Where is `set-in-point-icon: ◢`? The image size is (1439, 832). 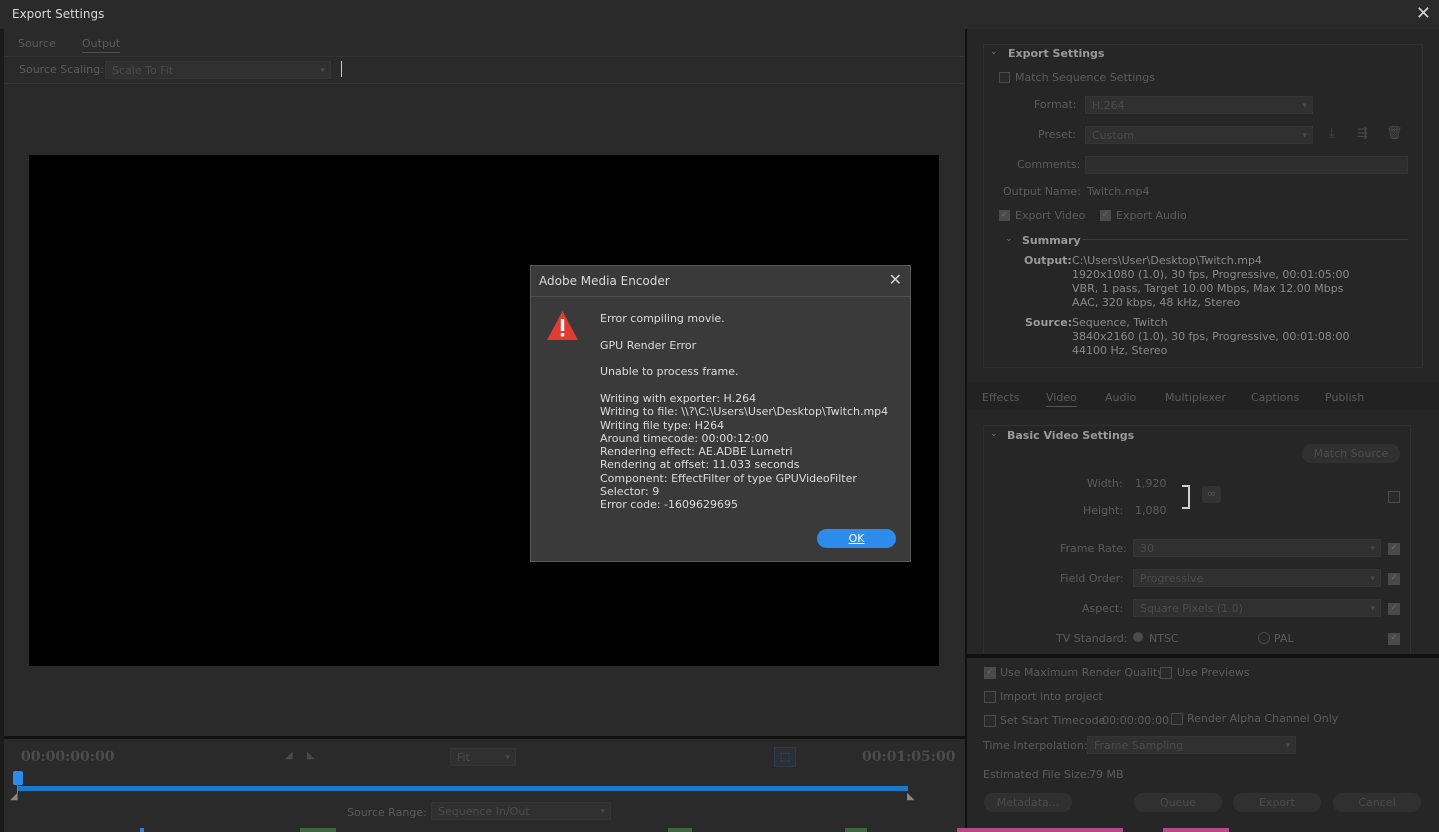 set-in-point-icon: ◢ is located at coordinates (289, 755).